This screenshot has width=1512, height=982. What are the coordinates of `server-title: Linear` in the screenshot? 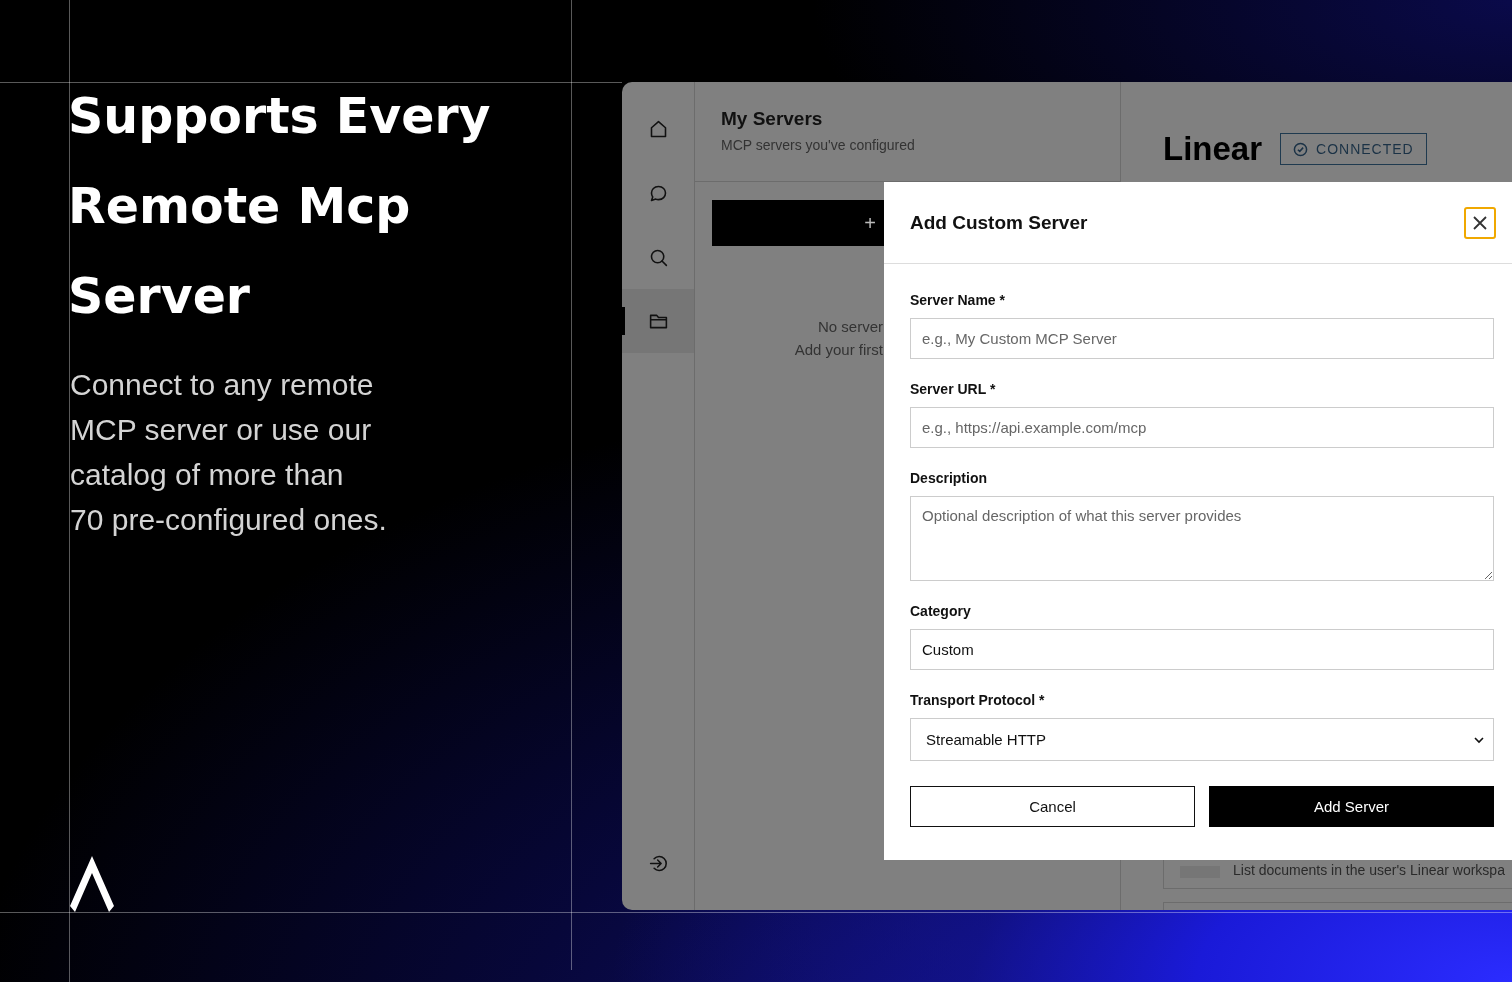 It's located at (1213, 149).